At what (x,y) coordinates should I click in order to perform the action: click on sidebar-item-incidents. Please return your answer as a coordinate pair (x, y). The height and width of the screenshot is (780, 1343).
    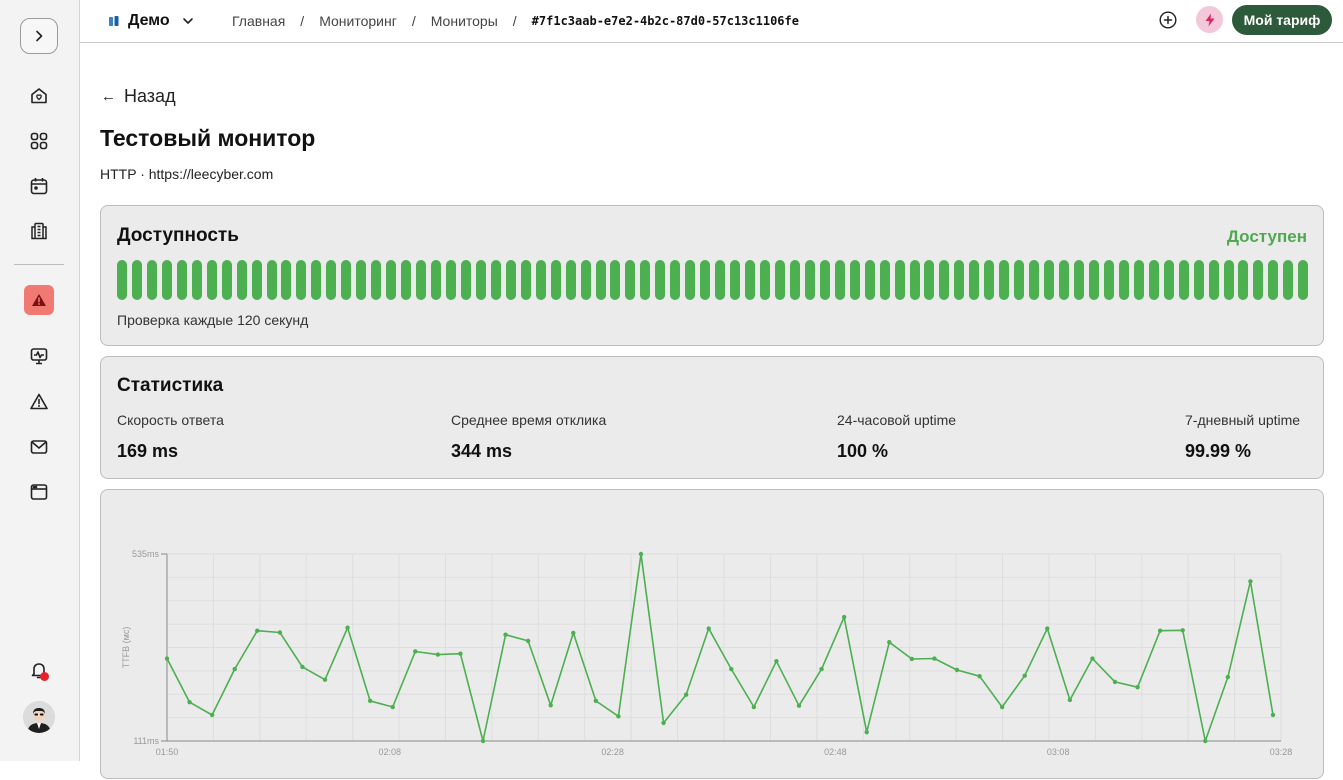
    Looking at the image, I should click on (39, 300).